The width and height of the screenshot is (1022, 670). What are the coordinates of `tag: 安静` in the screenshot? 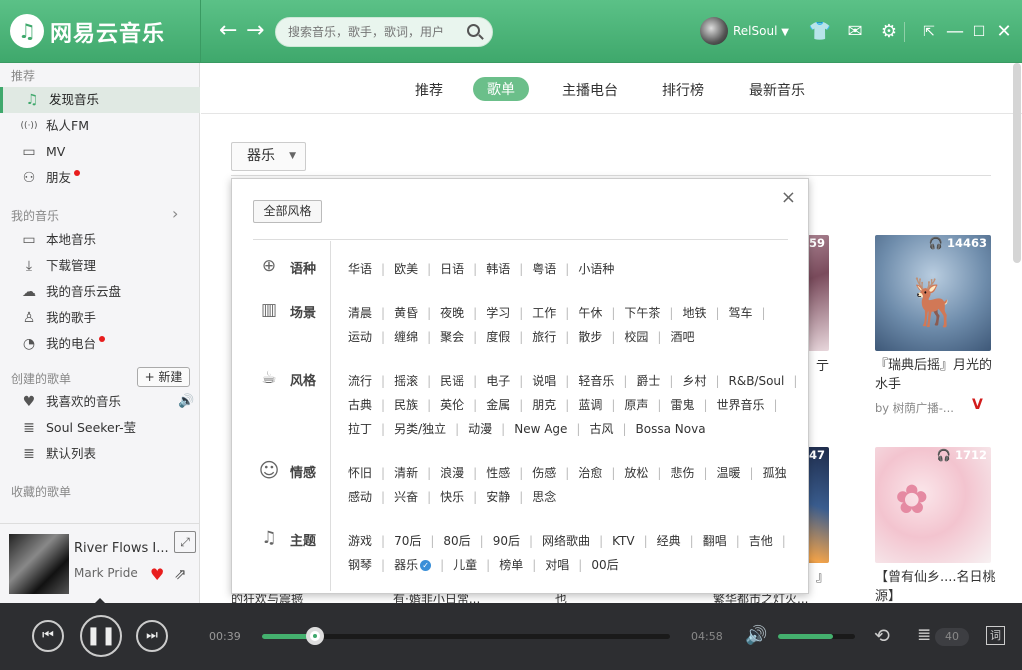 It's located at (498, 497).